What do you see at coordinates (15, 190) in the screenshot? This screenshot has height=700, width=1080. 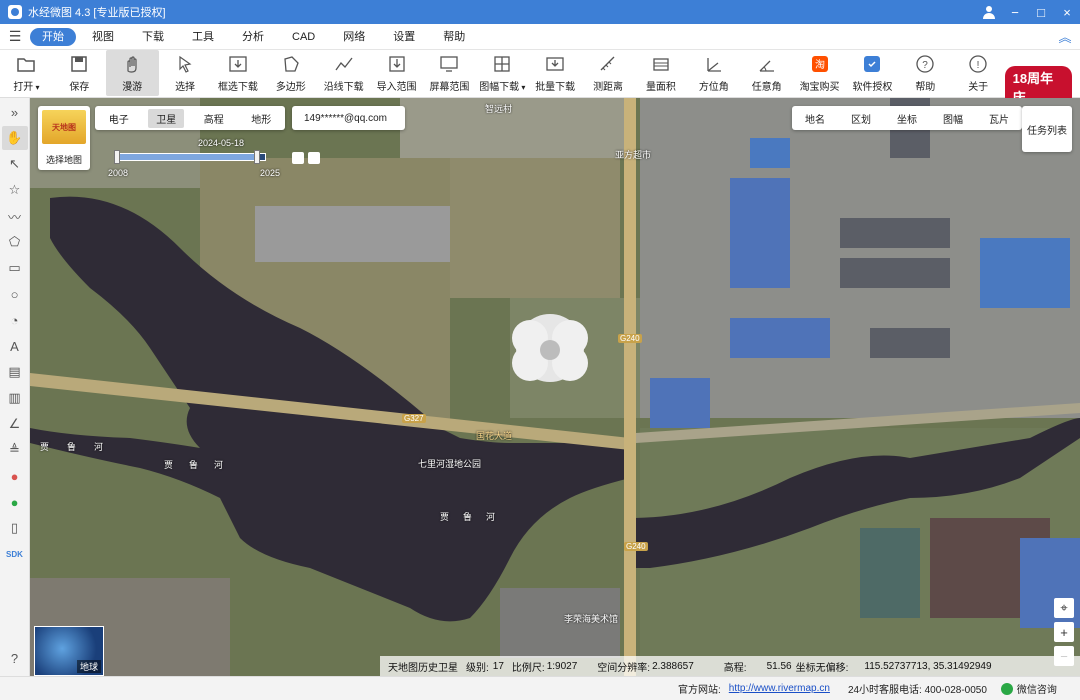 I see `marker-icon: ☆` at bounding box center [15, 190].